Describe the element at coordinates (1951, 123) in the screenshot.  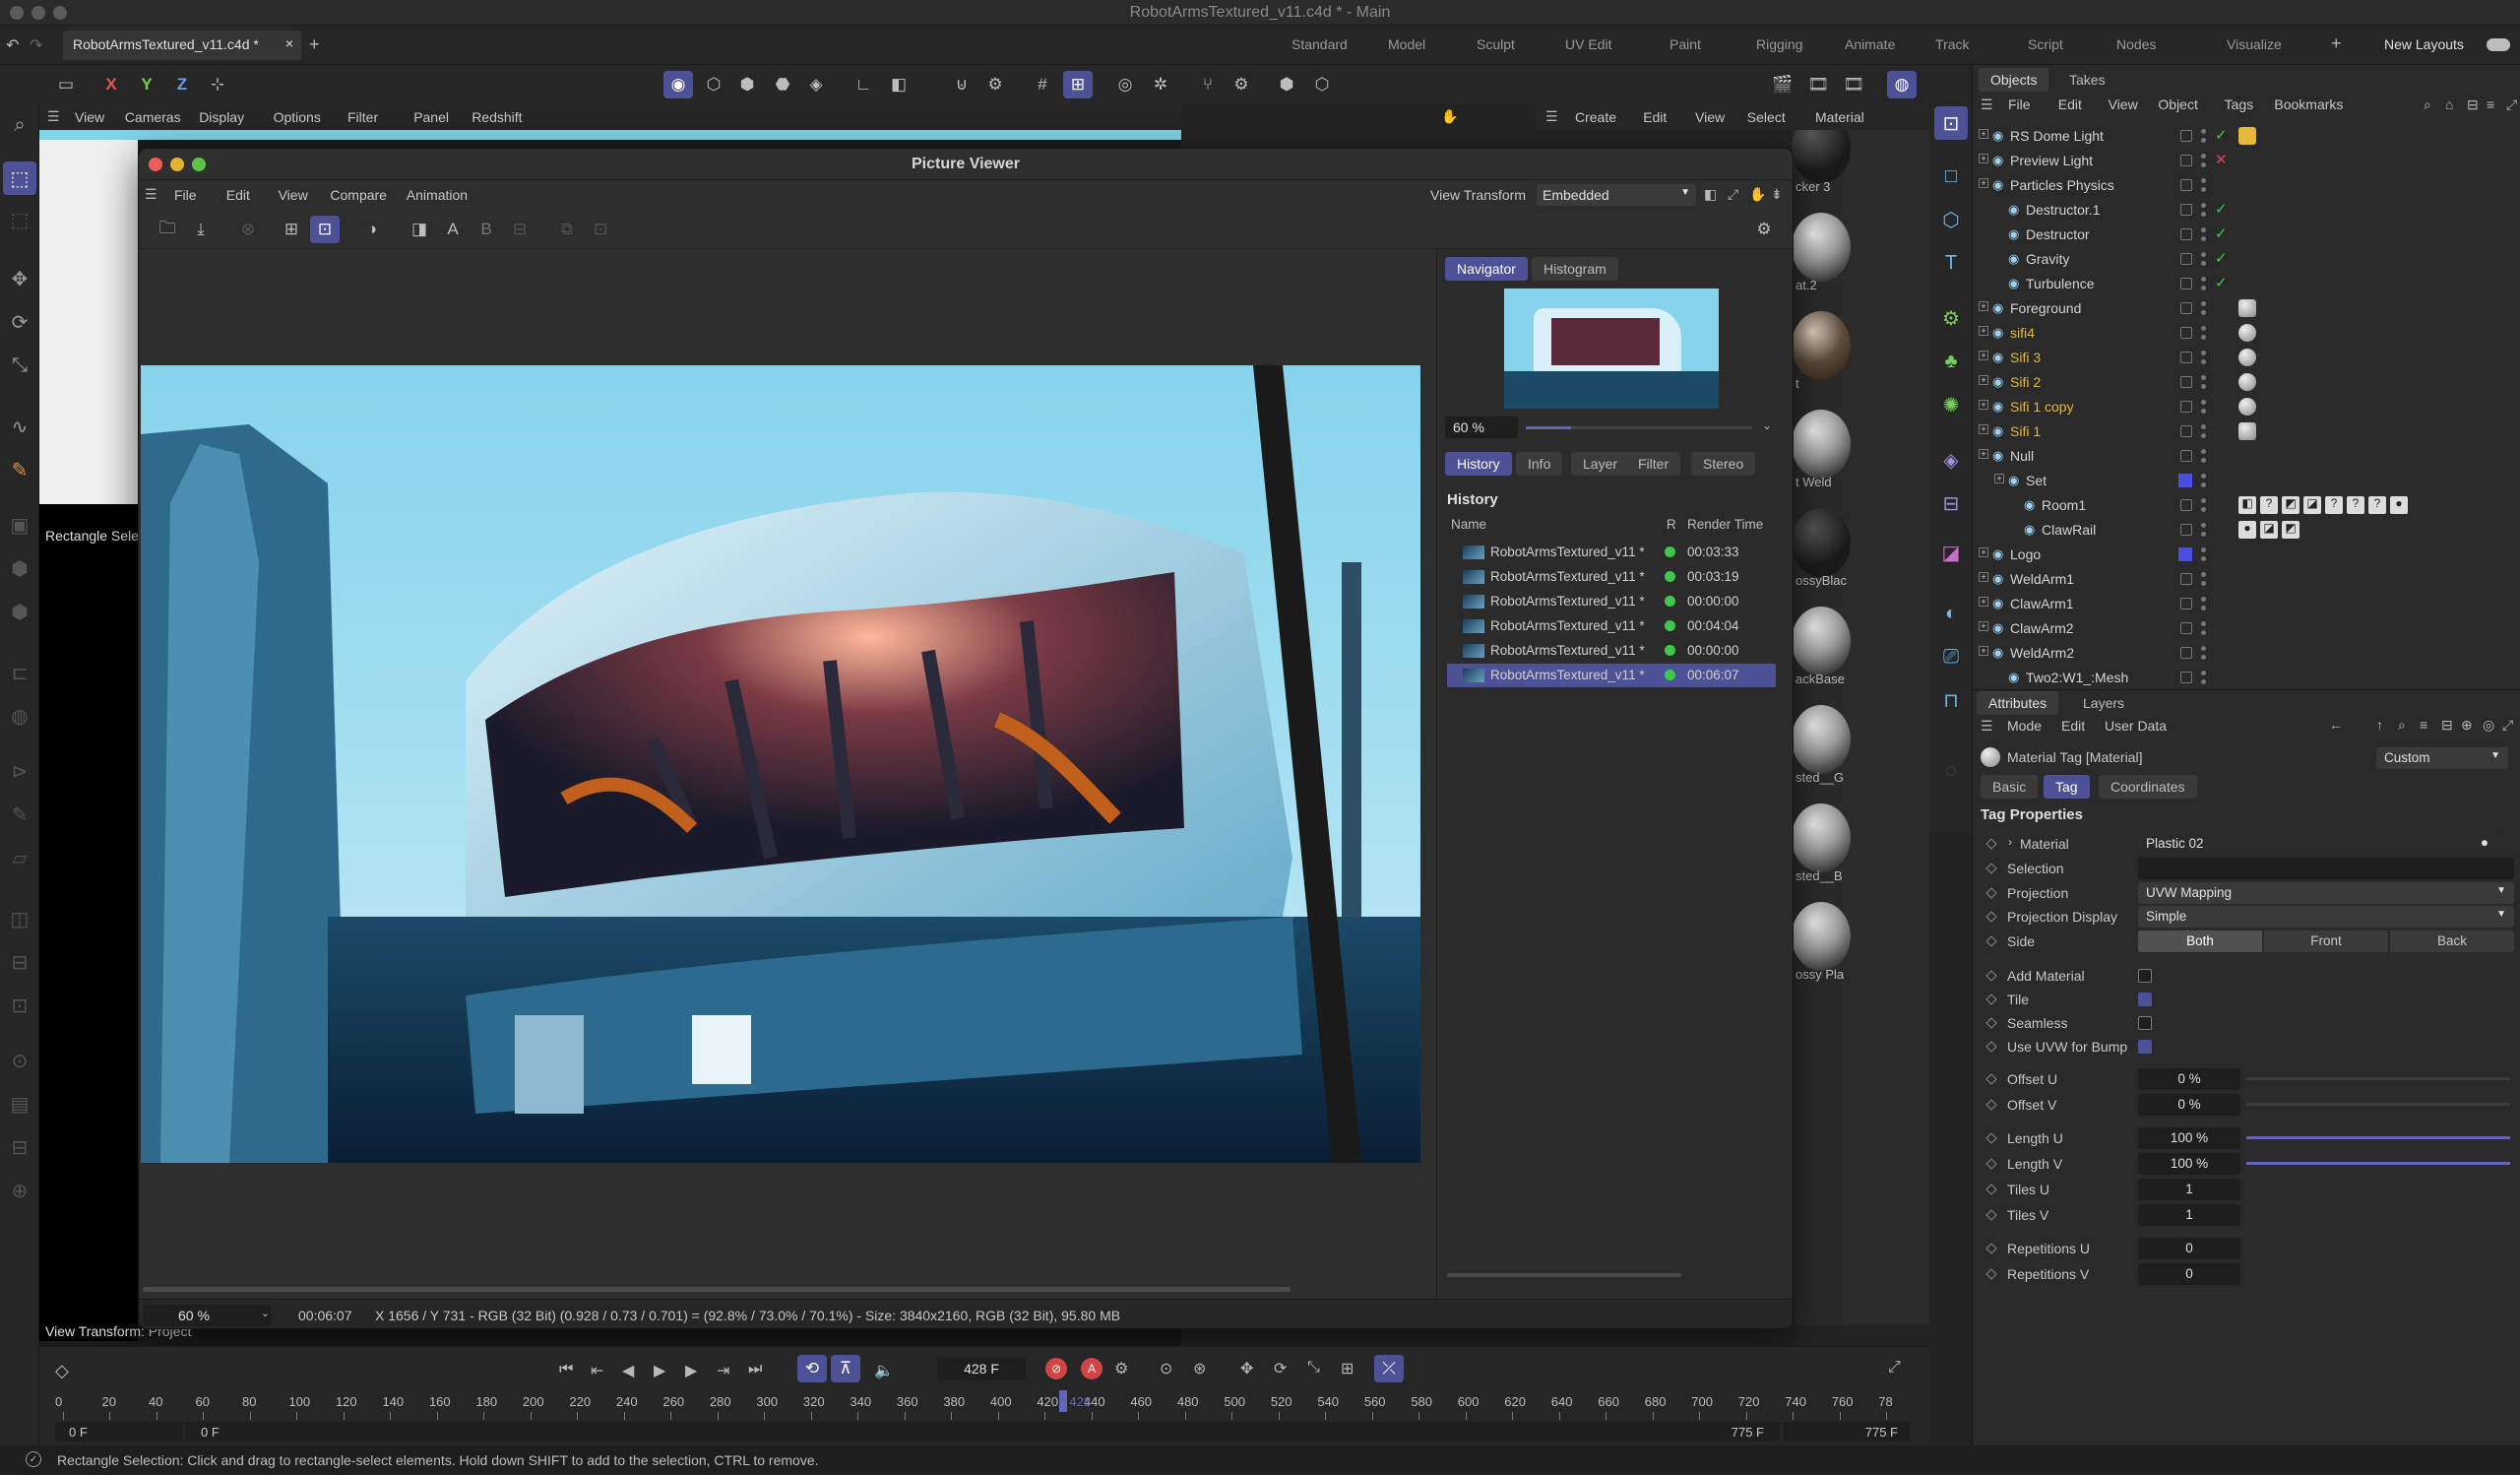
I see `object-mode-icon: ⊡` at that location.